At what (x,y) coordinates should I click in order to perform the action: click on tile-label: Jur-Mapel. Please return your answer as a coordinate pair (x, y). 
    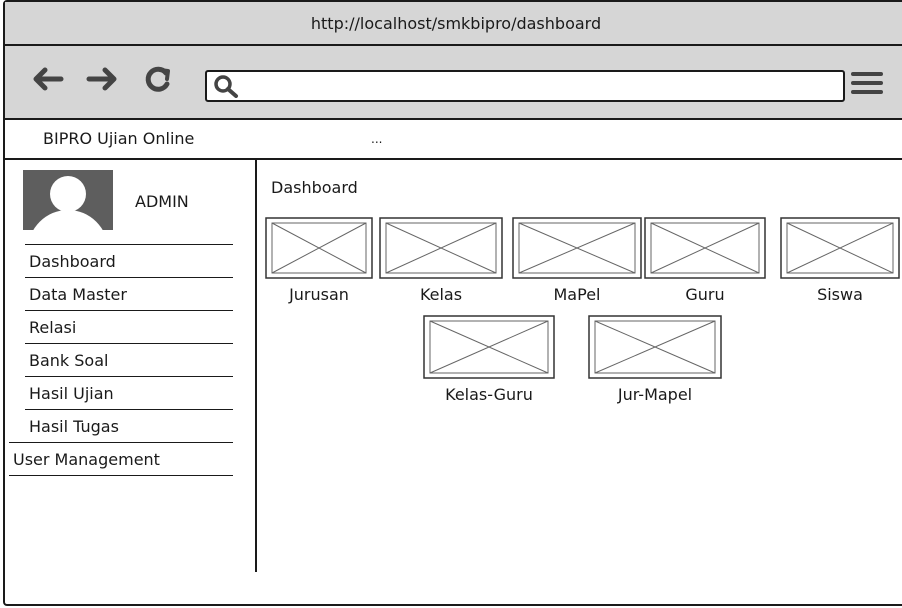
    Looking at the image, I should click on (655, 394).